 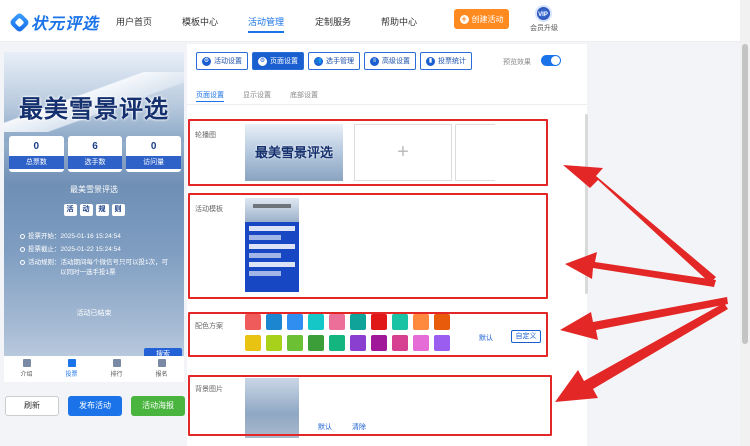 What do you see at coordinates (154, 154) in the screenshot?
I see `stat-visits: 0 访问量` at bounding box center [154, 154].